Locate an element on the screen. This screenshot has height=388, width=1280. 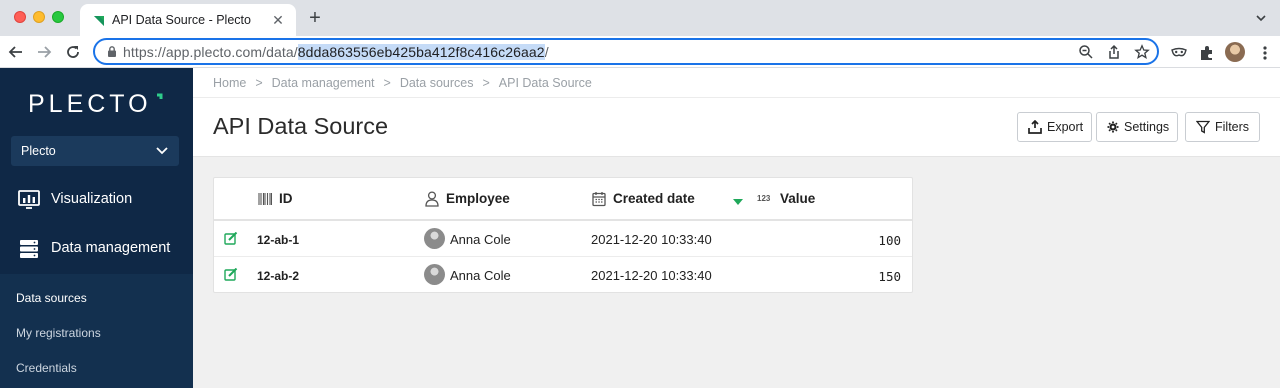
submenu-item-data-sources: Data sources is located at coordinates (51, 298).